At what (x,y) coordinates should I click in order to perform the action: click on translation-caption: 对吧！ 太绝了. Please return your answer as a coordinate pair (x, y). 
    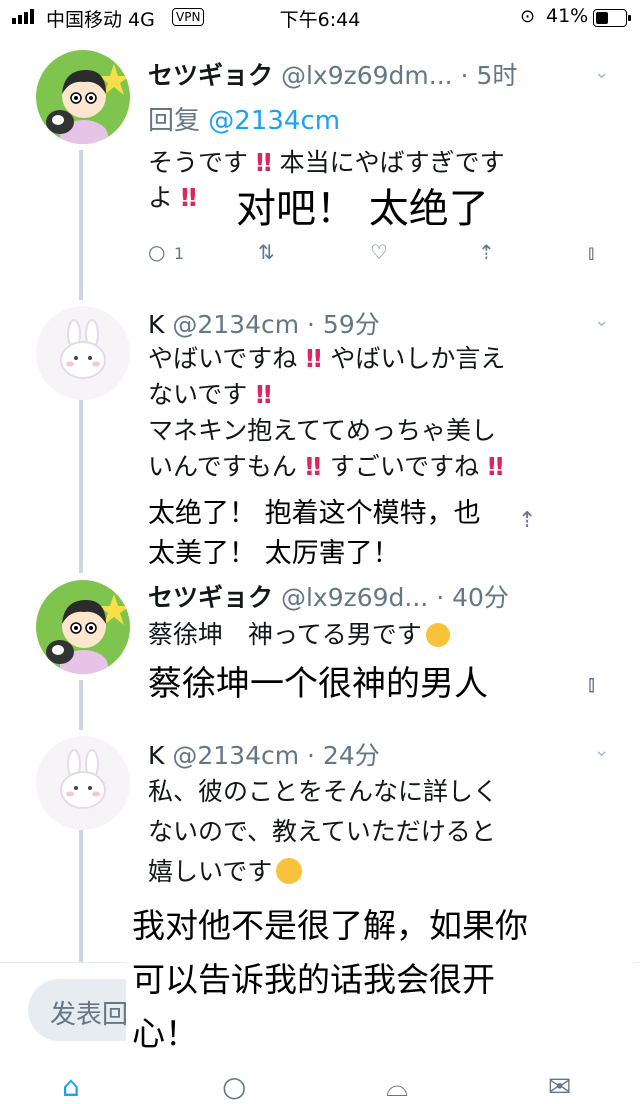
    Looking at the image, I should click on (362, 209).